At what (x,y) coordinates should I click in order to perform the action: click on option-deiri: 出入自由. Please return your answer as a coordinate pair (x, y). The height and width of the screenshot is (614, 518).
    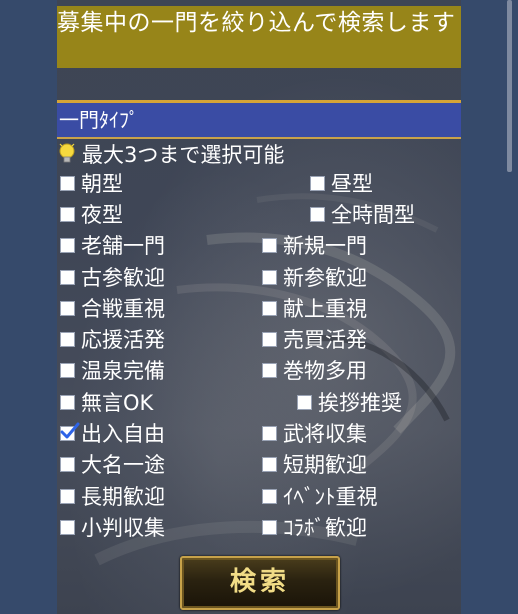
    Looking at the image, I should click on (112, 433).